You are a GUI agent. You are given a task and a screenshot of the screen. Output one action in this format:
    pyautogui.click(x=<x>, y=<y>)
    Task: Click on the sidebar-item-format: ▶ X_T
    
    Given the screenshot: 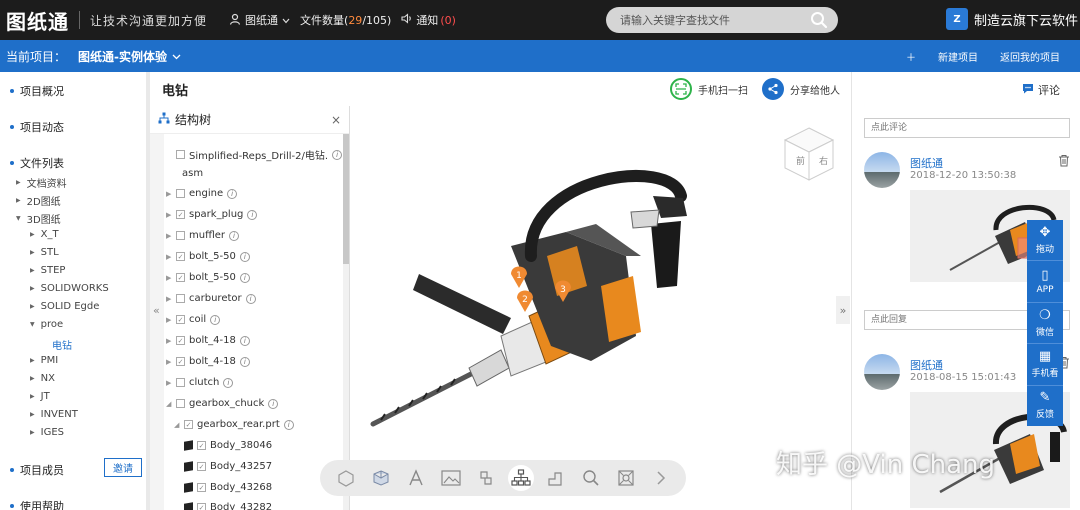 What is the action you would take?
    pyautogui.click(x=44, y=234)
    